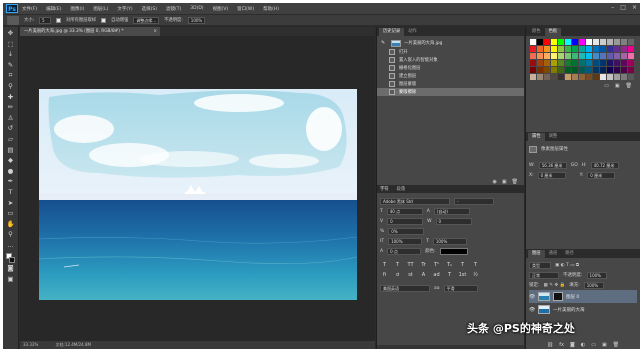 The height and width of the screenshot is (352, 643). I want to click on path-select-tool-icon: ➤, so click(10, 203).